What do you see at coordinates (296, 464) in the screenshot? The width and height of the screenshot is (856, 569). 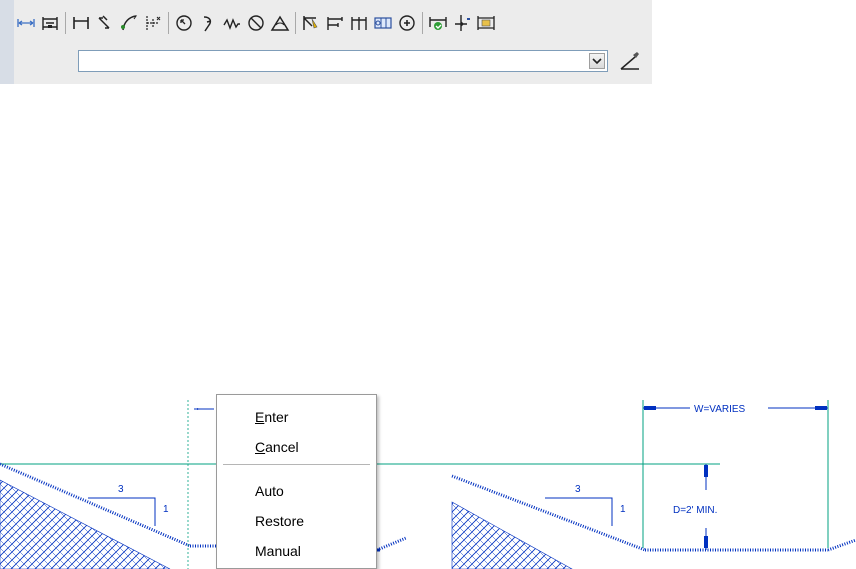 I see `menu-divider` at bounding box center [296, 464].